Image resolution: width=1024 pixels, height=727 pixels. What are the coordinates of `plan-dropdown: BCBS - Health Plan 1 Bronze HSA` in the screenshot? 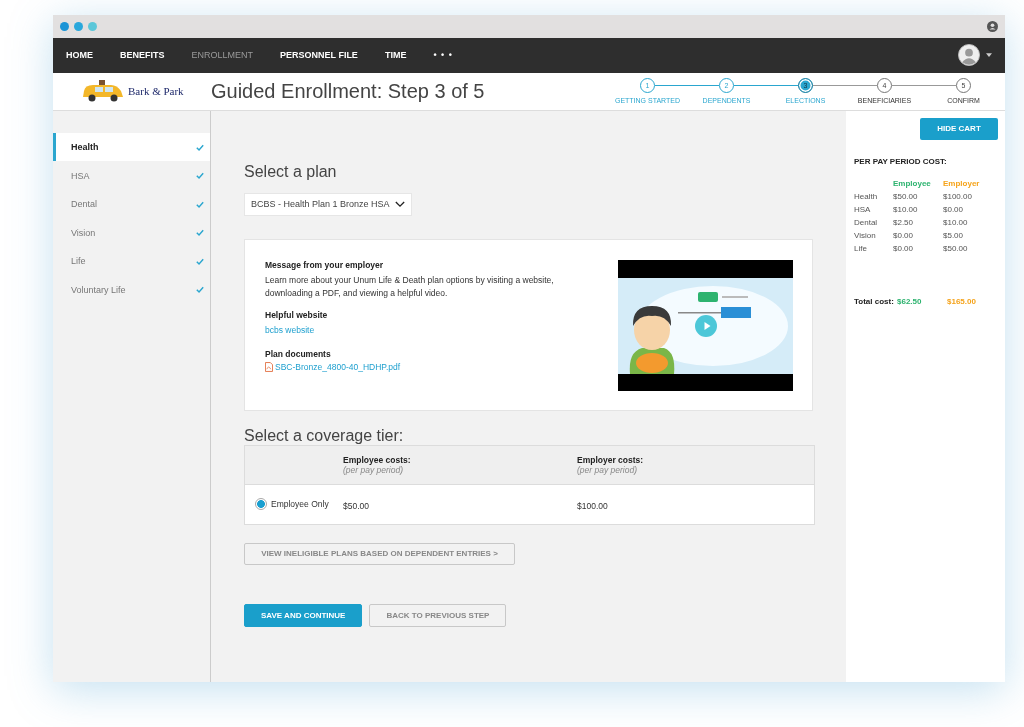 It's located at (328, 204).